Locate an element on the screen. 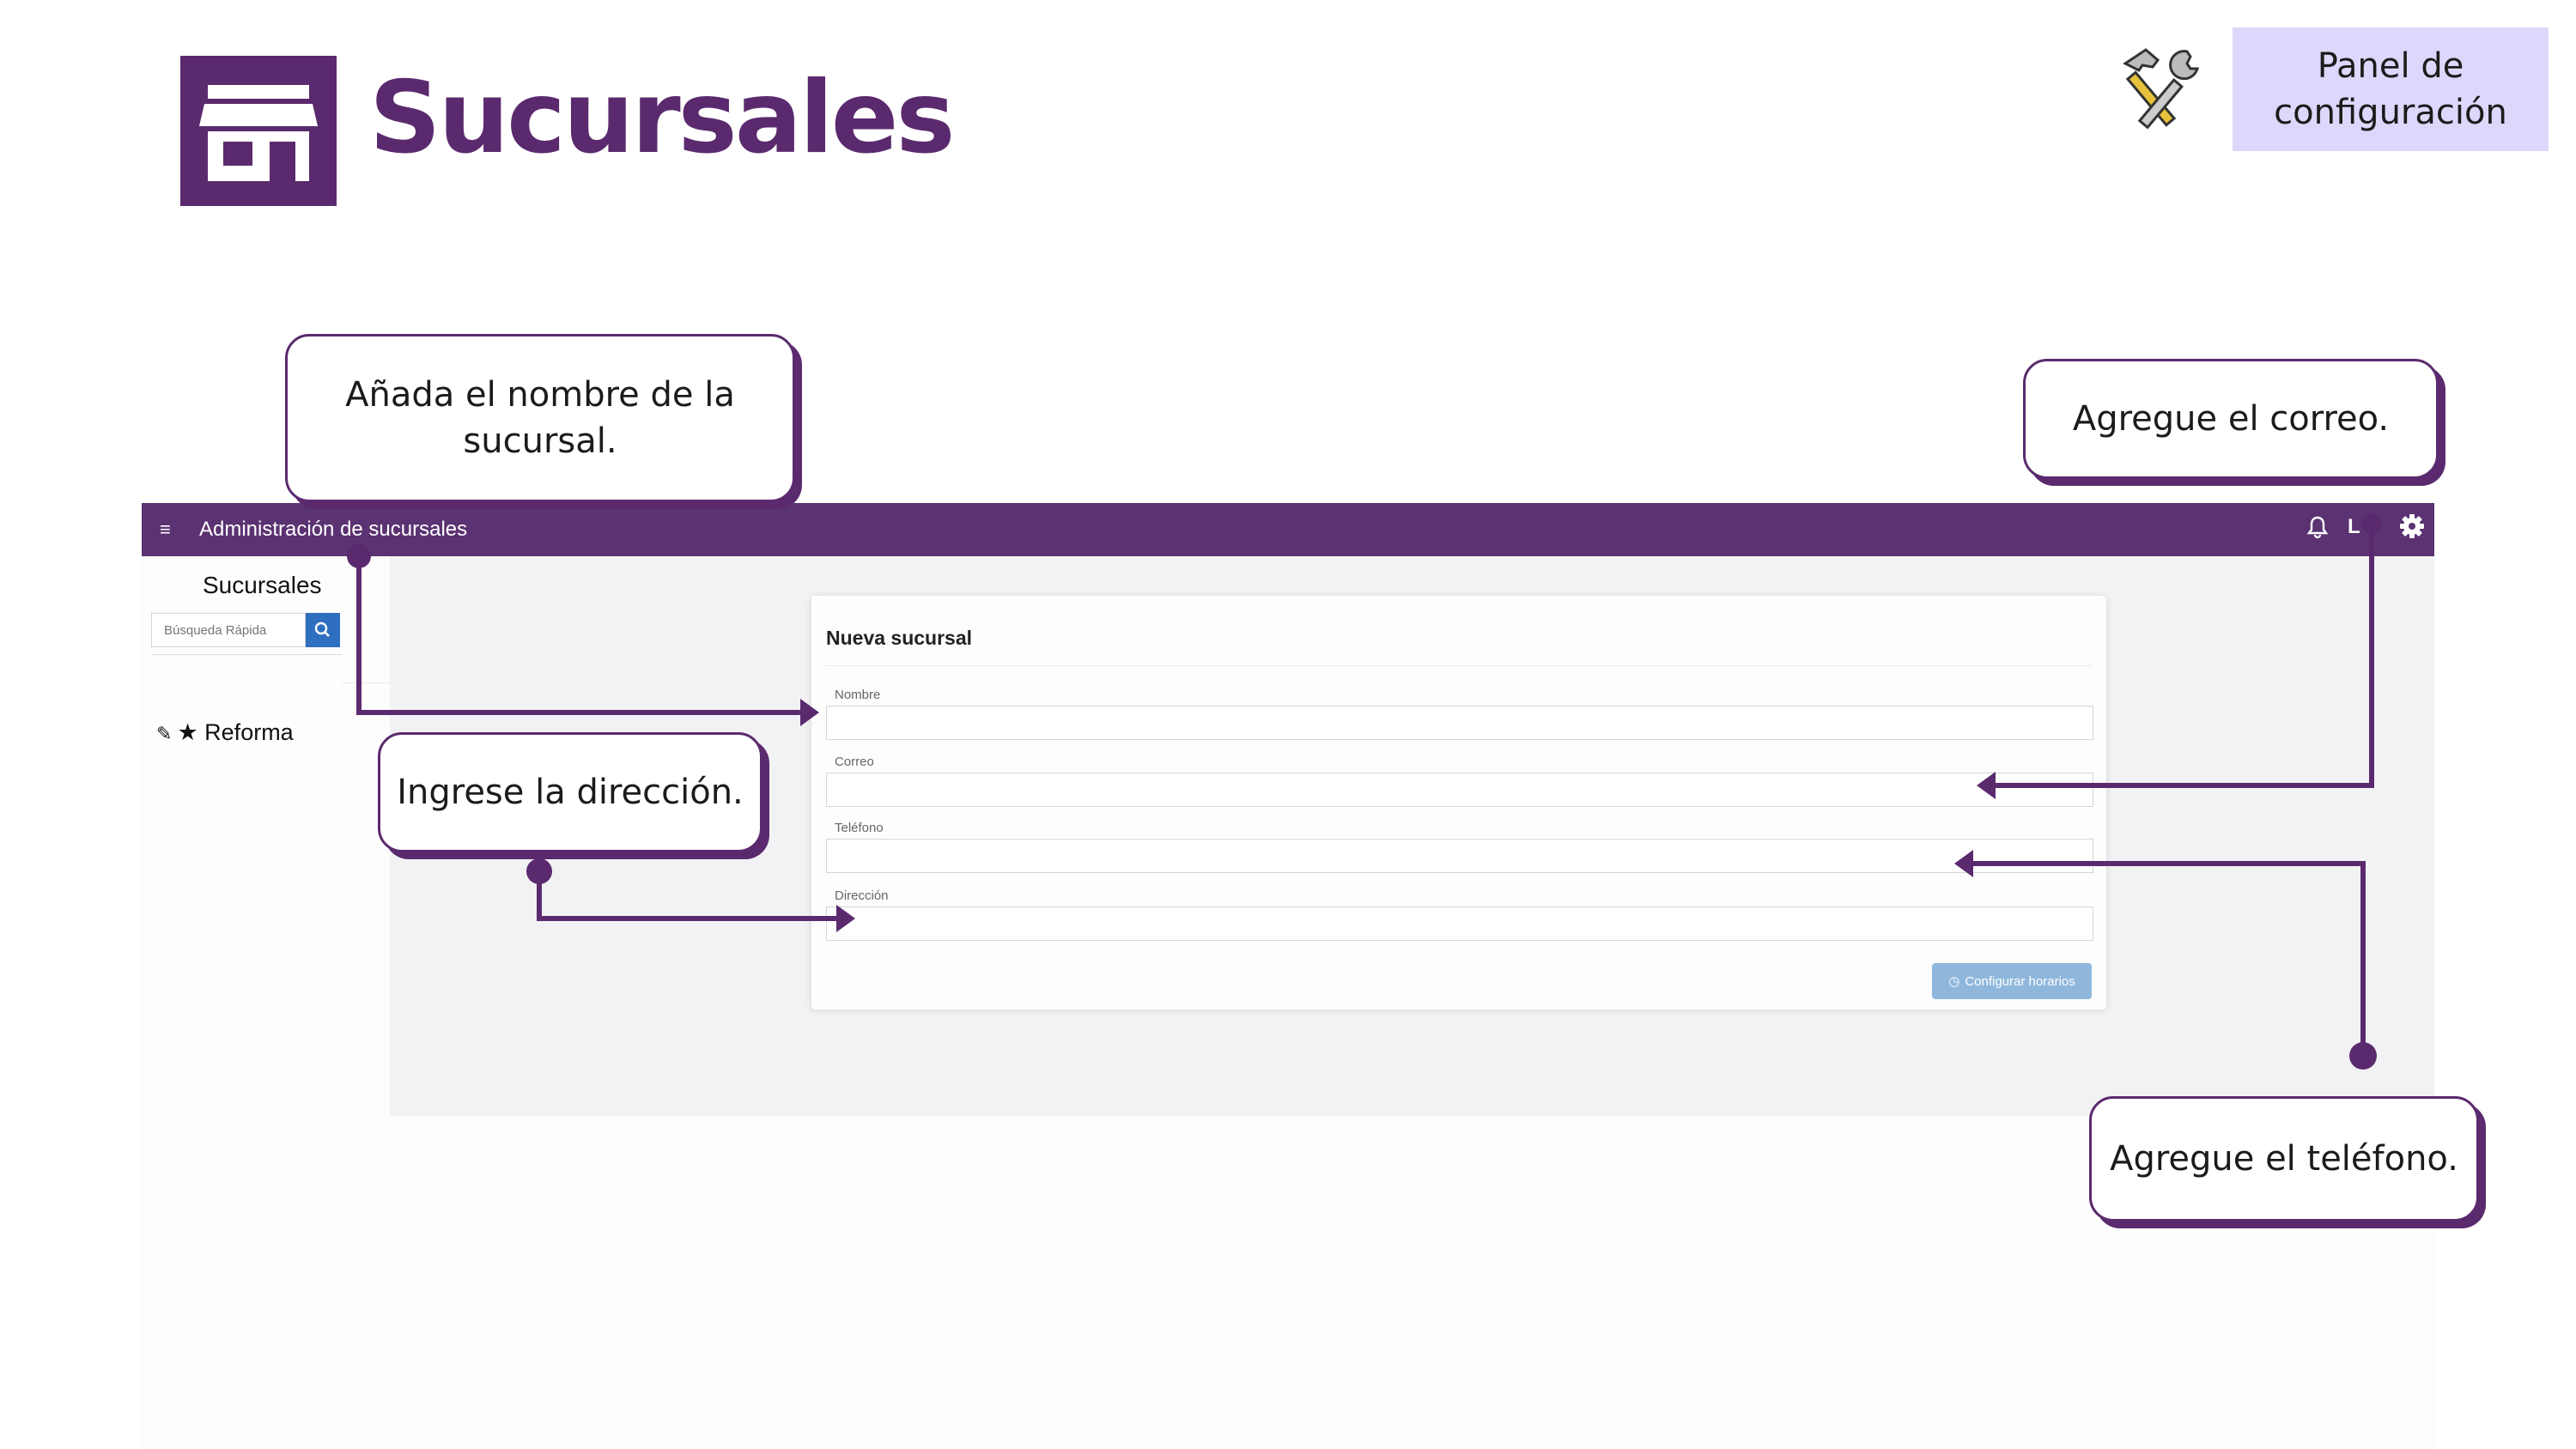  gear-icon is located at coordinates (2412, 526).